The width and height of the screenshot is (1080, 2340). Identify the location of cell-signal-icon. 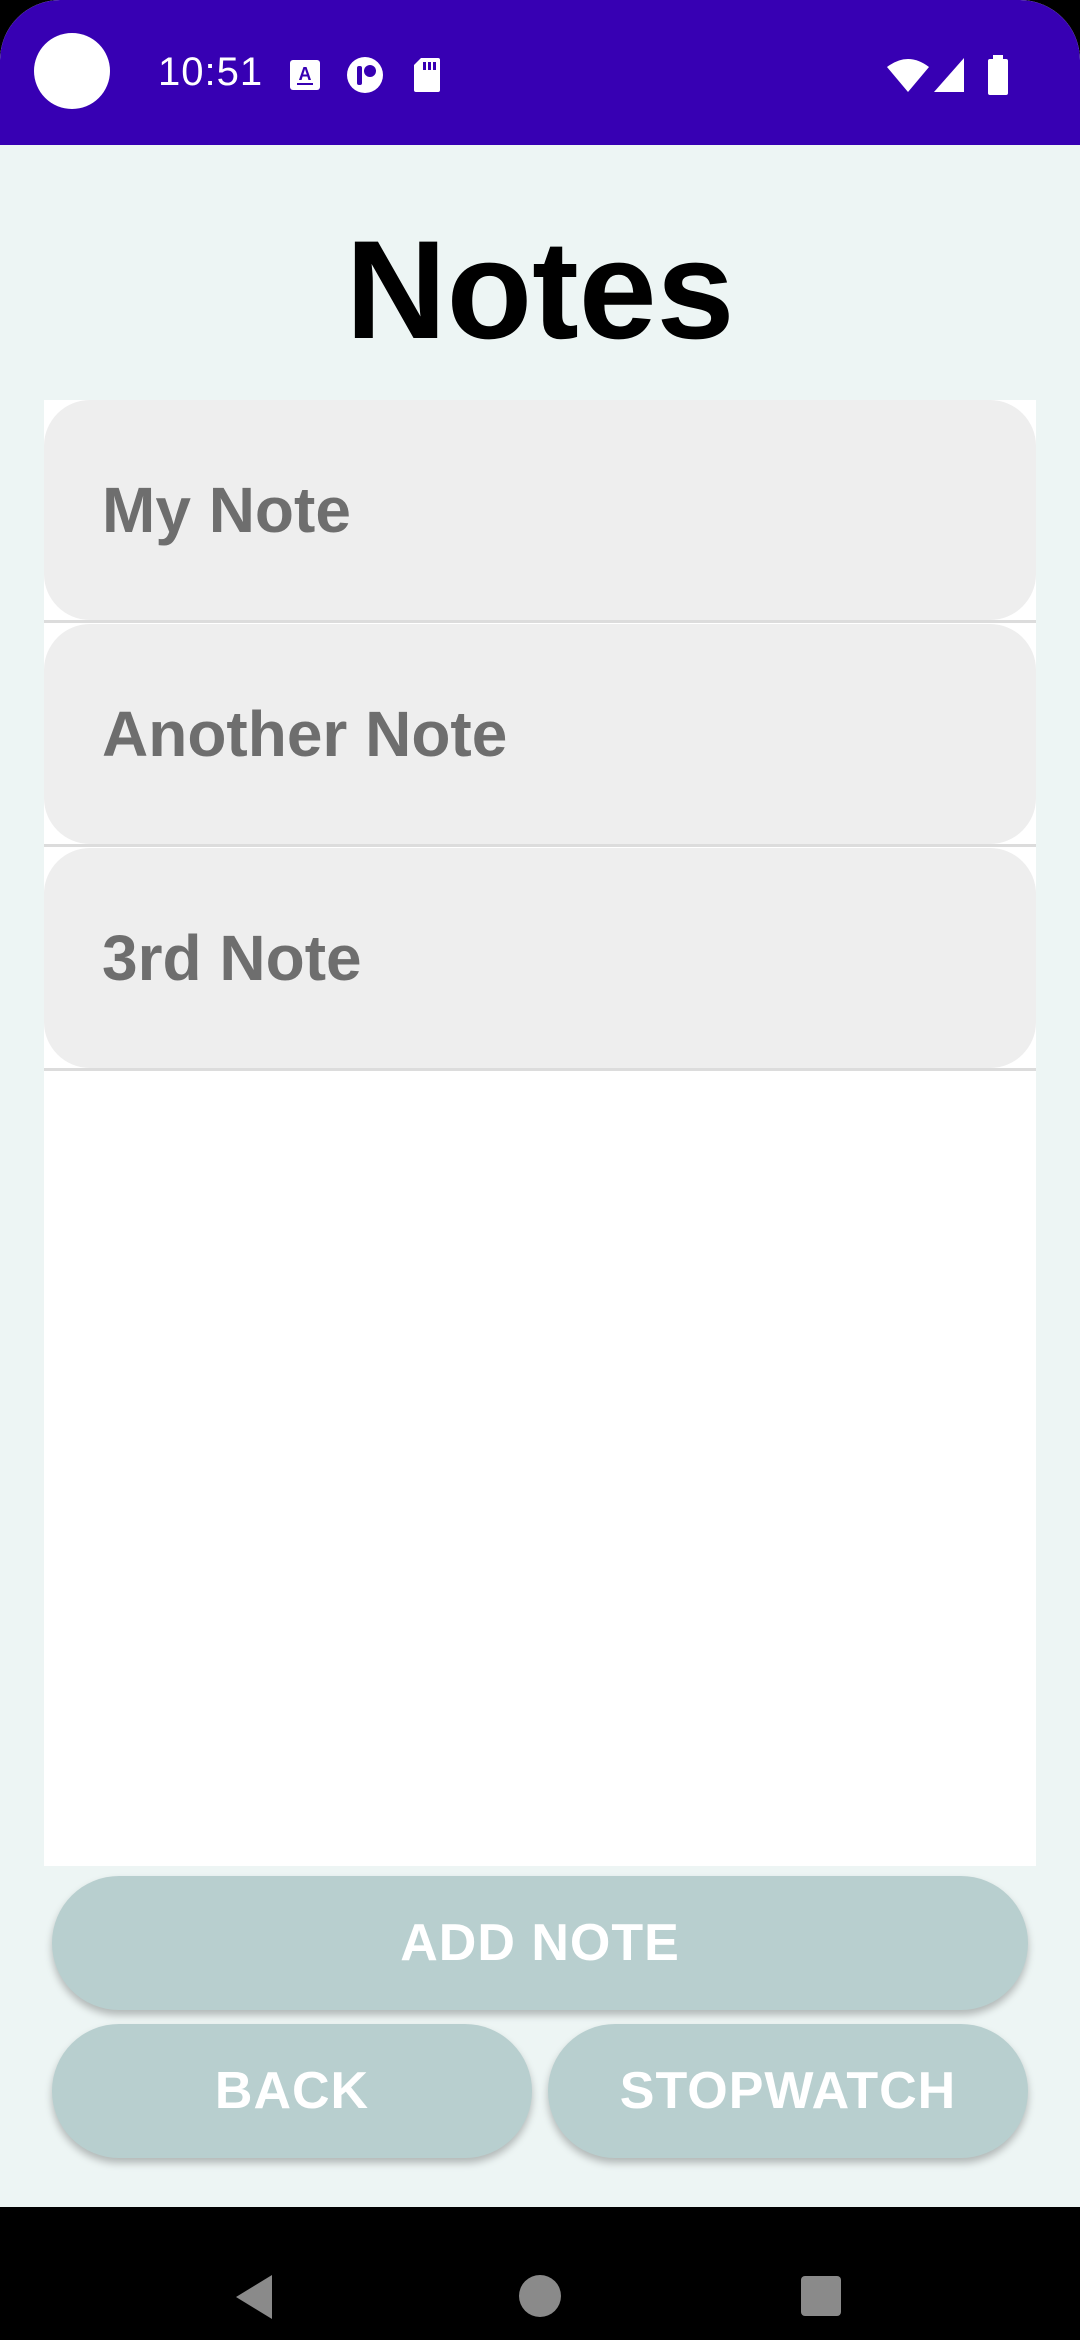
(949, 75).